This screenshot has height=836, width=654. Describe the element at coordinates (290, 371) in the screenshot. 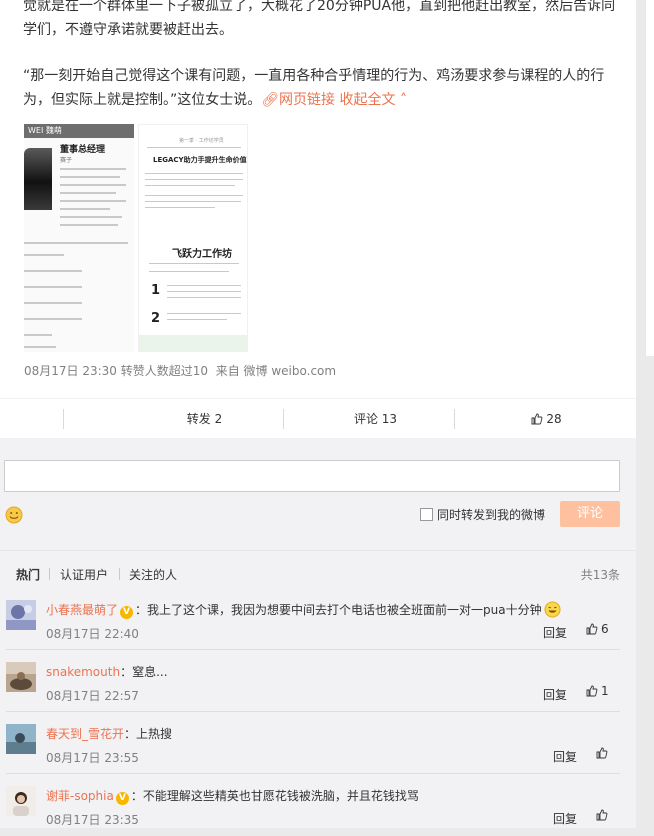

I see `post-source: 微博 weibo.com` at that location.